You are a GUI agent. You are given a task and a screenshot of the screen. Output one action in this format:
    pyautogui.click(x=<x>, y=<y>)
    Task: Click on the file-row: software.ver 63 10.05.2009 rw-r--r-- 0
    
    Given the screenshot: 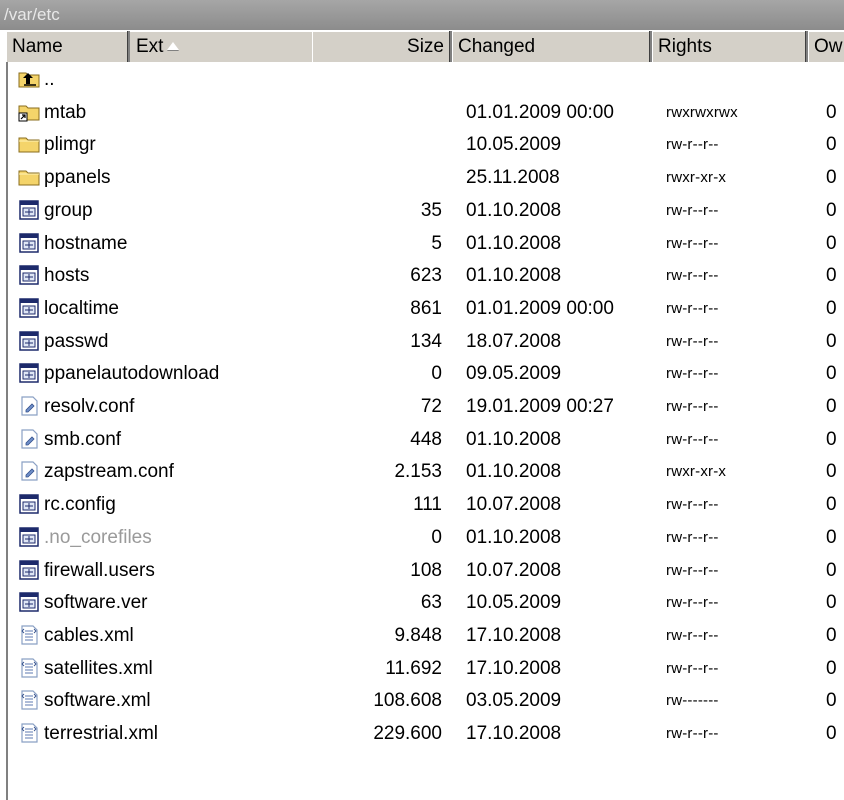 What is the action you would take?
    pyautogui.click(x=426, y=603)
    